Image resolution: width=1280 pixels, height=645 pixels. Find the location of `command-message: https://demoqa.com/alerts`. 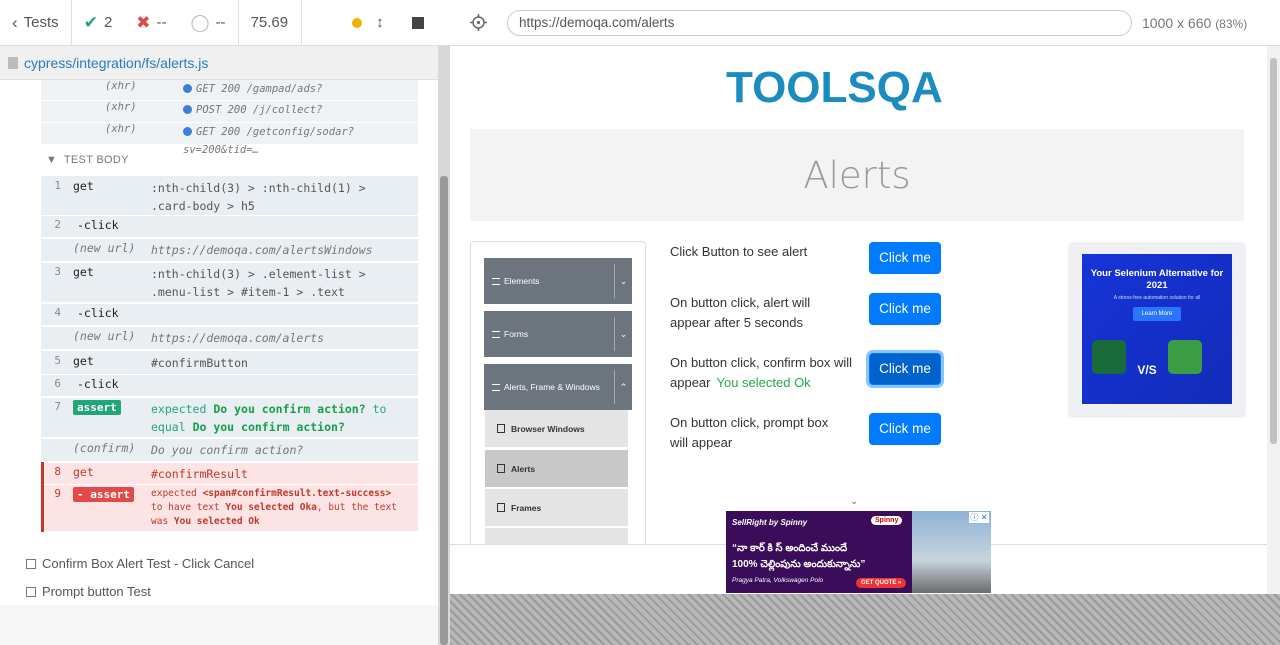

command-message: https://demoqa.com/alerts is located at coordinates (238, 338).